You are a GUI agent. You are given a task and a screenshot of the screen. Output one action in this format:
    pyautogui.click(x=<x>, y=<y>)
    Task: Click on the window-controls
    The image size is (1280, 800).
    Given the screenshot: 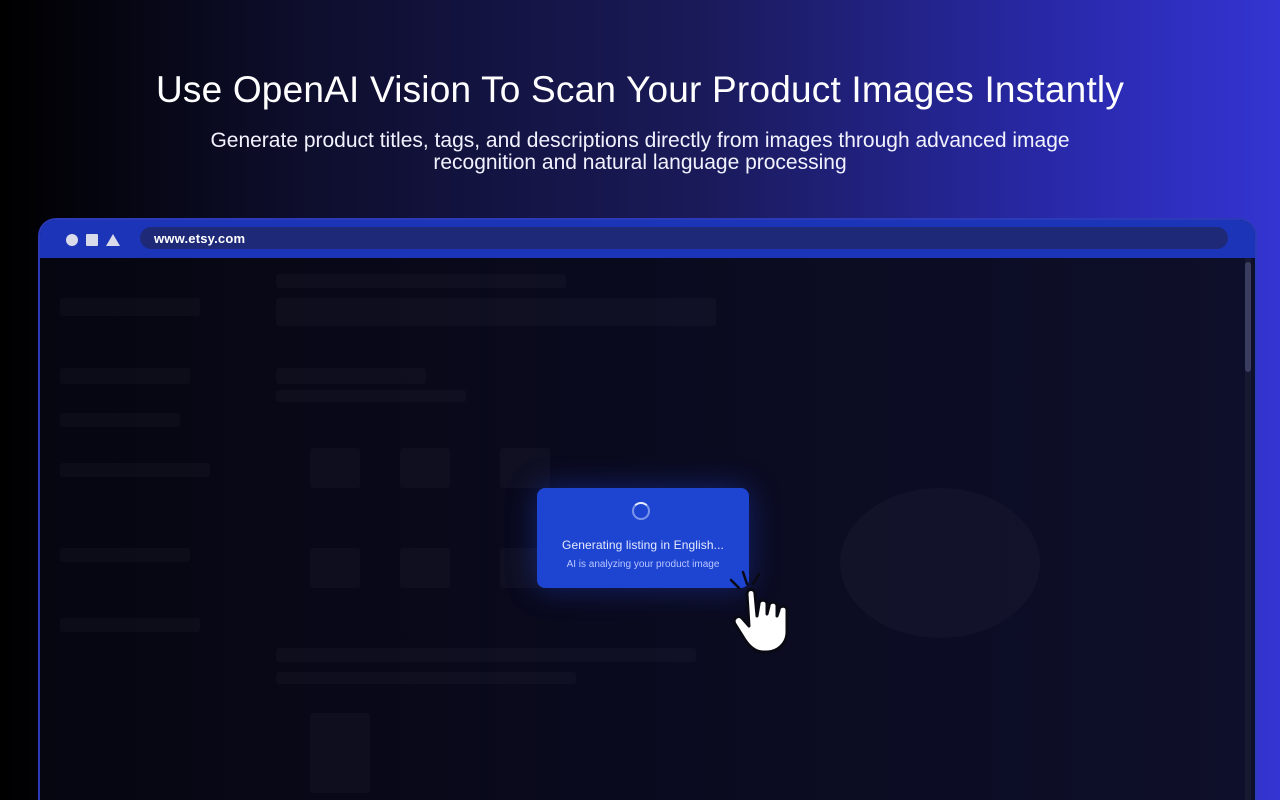 What is the action you would take?
    pyautogui.click(x=93, y=240)
    